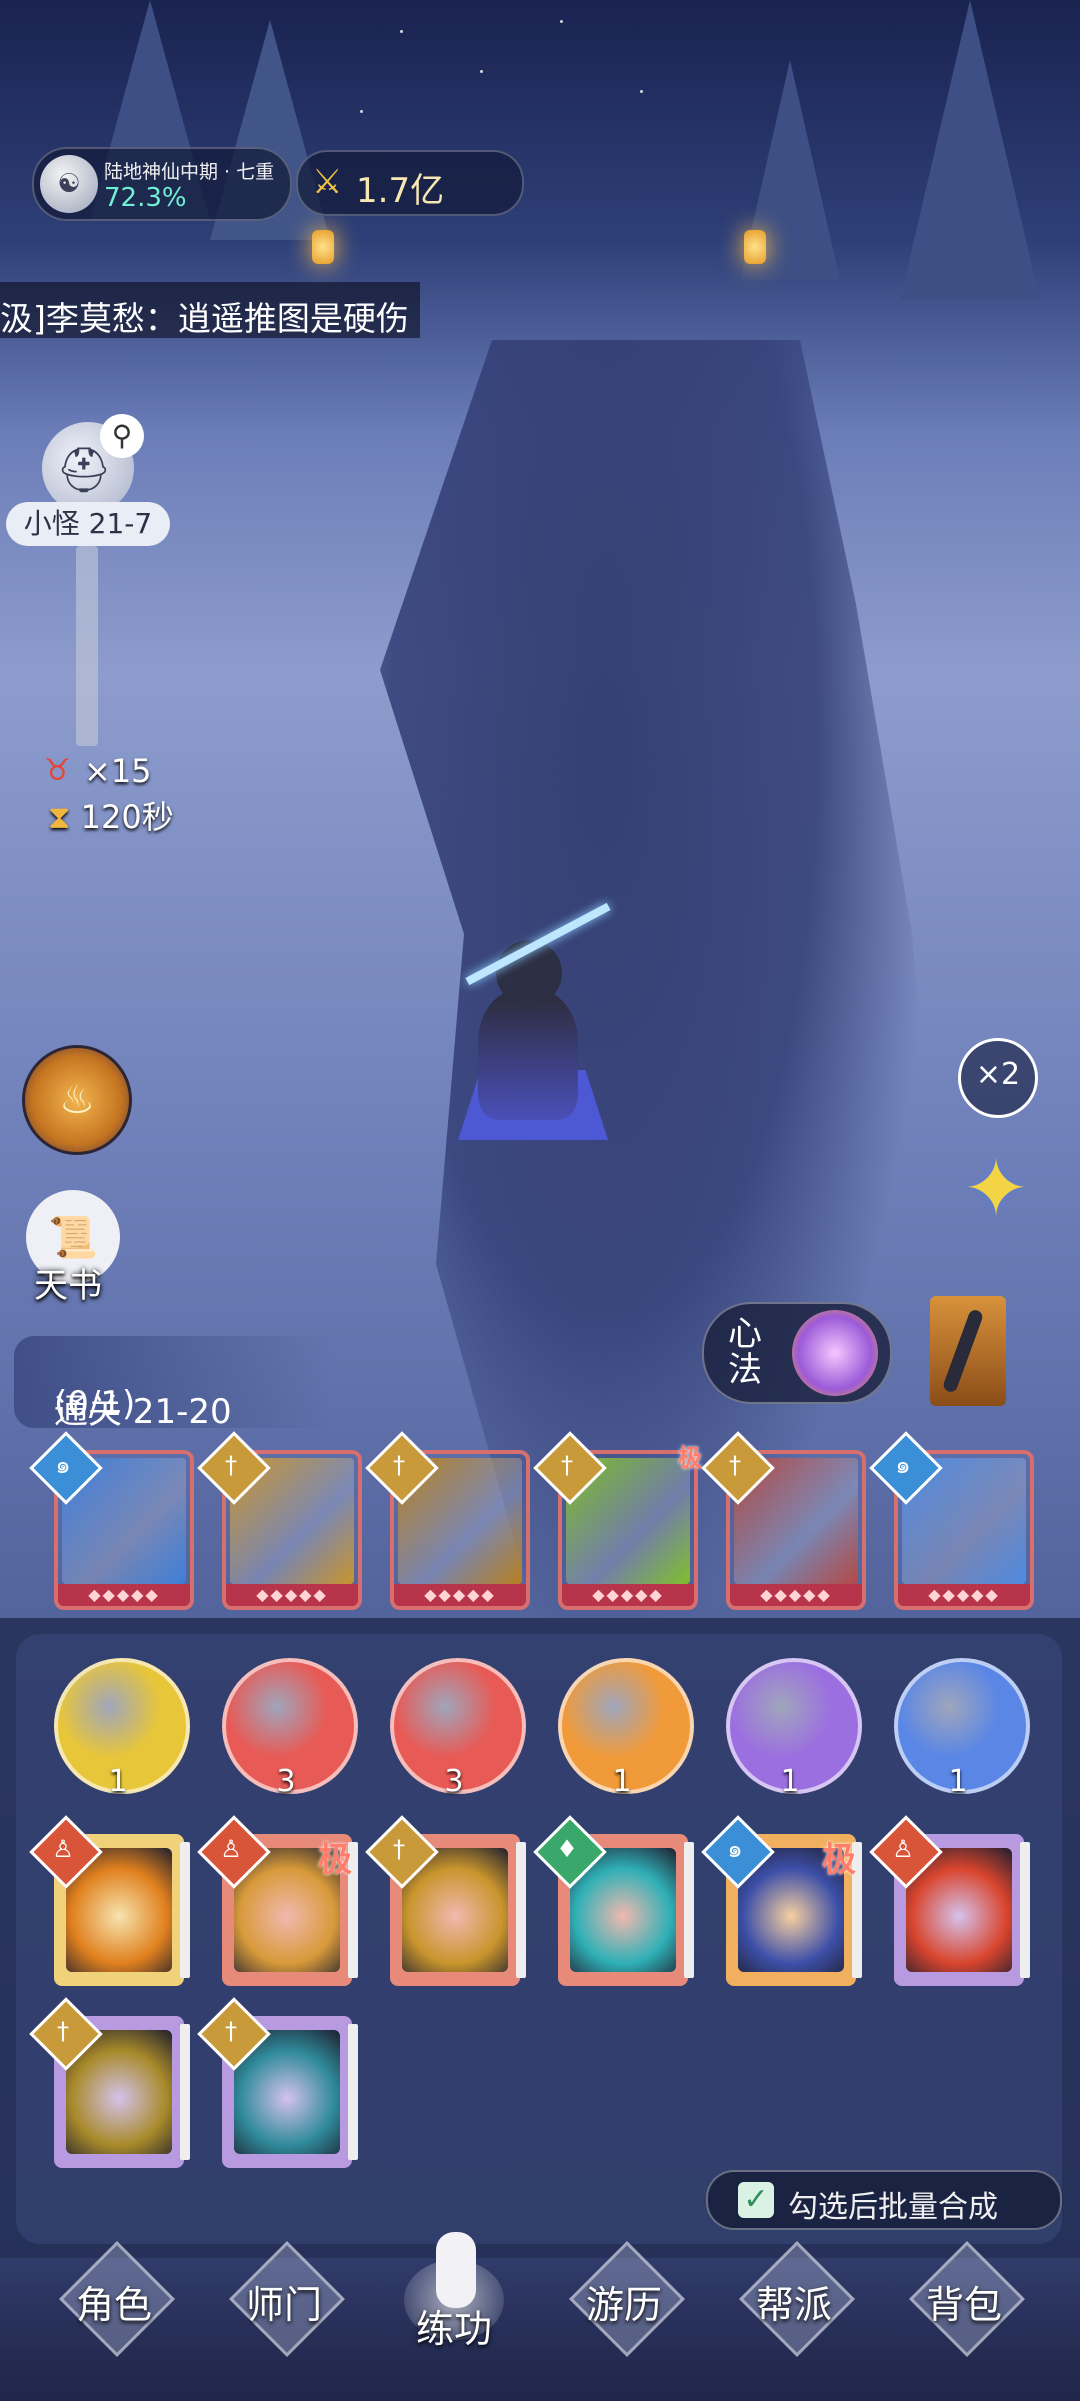 This screenshot has height=2401, width=1080. I want to click on stage-clear-progress: (0/1), so click(95, 1404).